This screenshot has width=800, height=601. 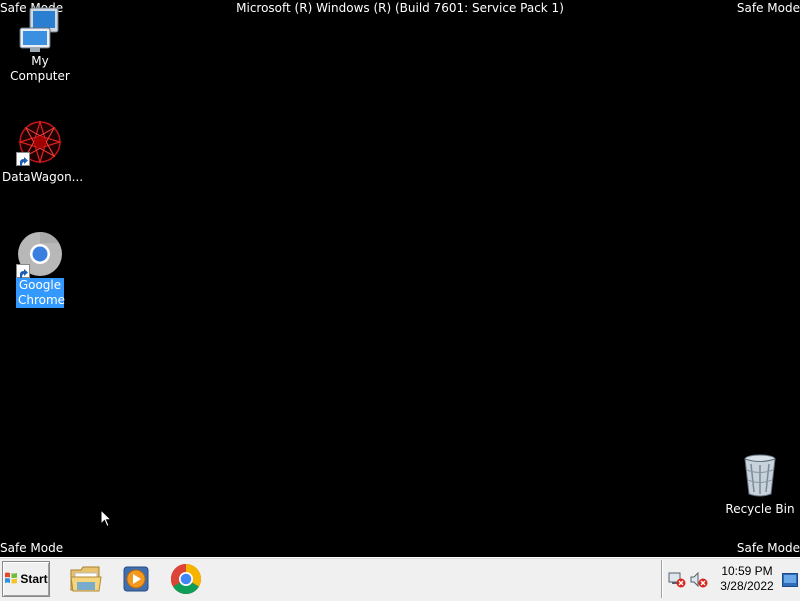 I want to click on taskbar-google-chrome, so click(x=186, y=579).